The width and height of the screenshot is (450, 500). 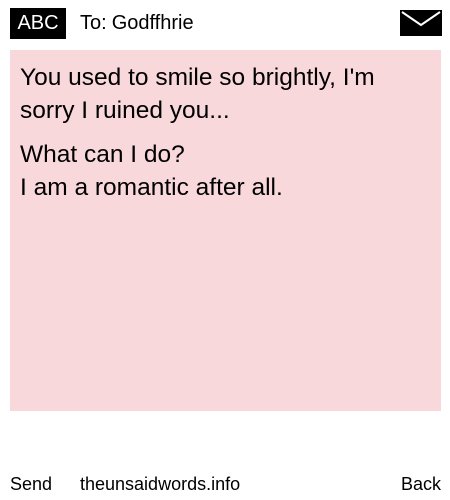 I want to click on message-header: ABC To: Godffhrie, so click(x=225, y=23).